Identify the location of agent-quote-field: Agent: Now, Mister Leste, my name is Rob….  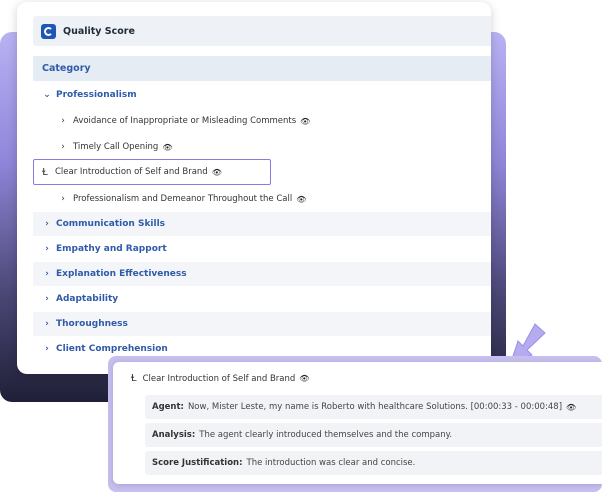
(373, 407).